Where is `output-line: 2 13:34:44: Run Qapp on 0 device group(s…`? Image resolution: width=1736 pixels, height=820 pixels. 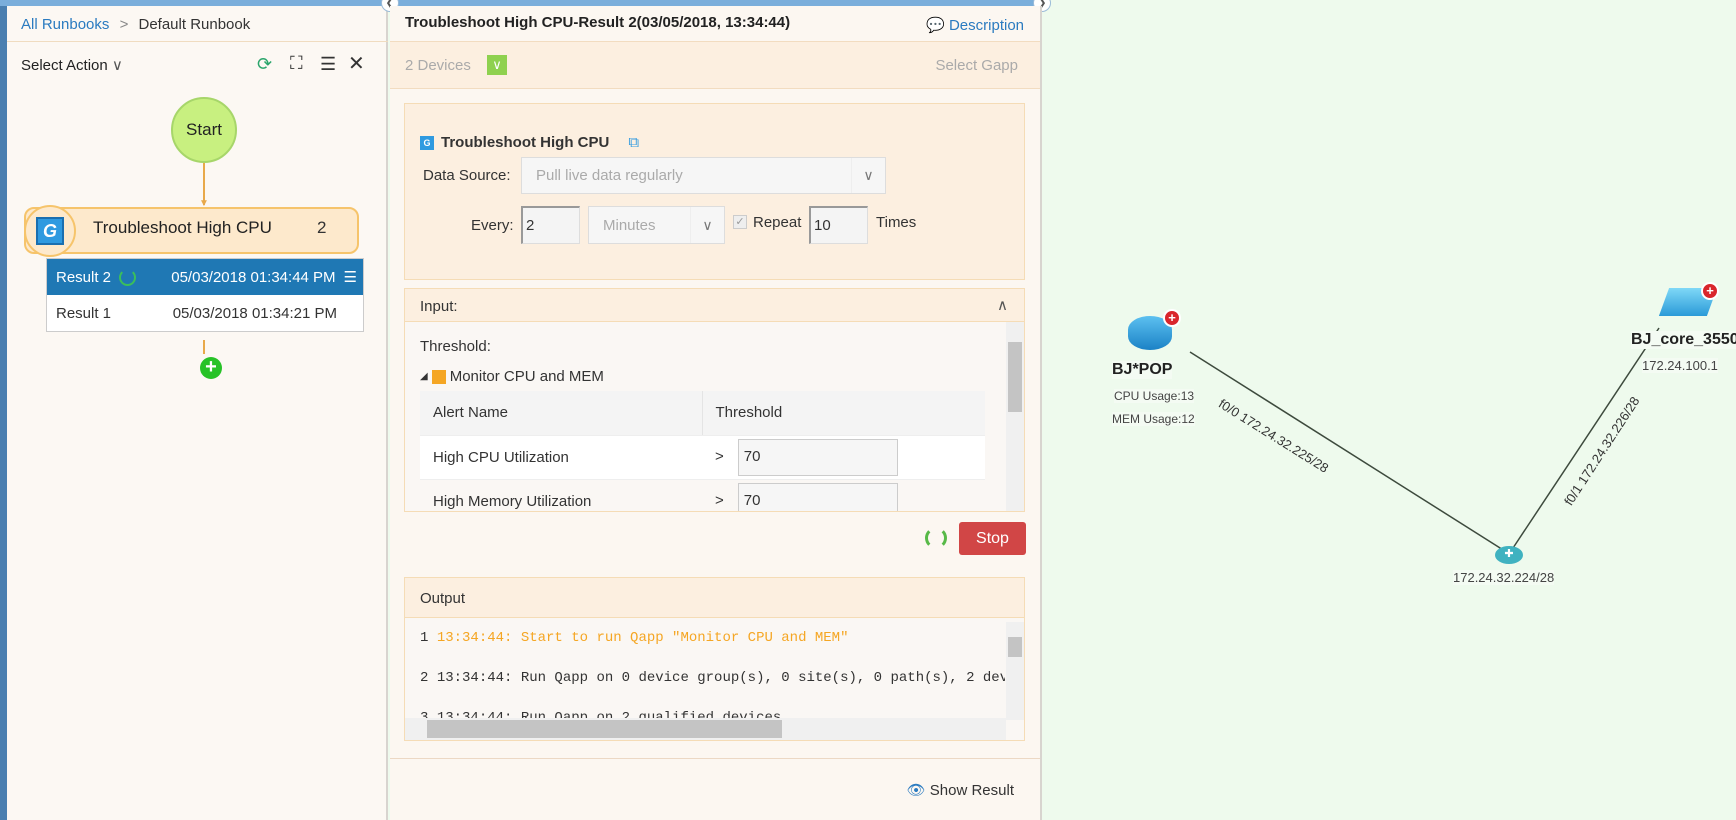
output-line: 2 13:34:44: Run Qapp on 0 device group(s… is located at coordinates (705, 678).